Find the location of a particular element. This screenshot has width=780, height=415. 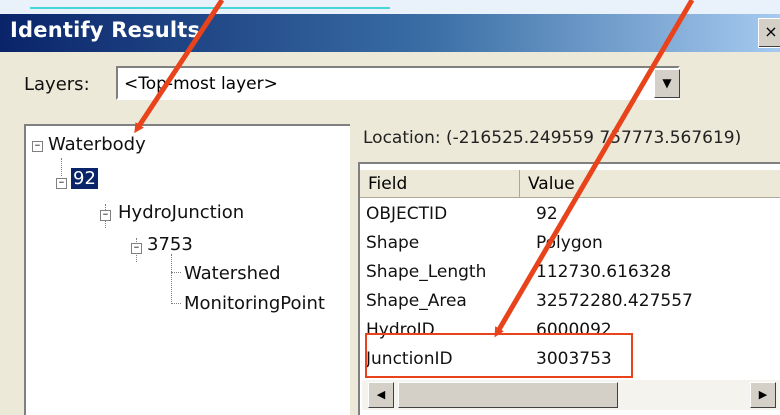

column-header-field: Field is located at coordinates (440, 184).